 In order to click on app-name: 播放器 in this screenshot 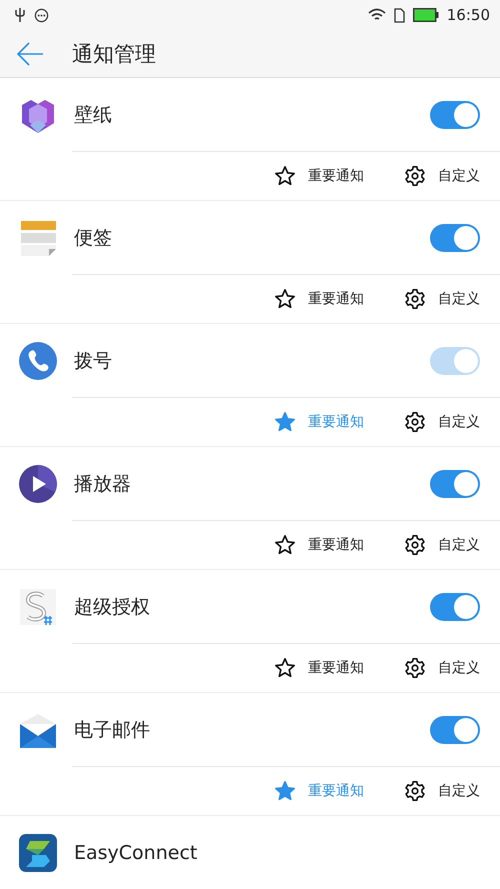, I will do `click(103, 484)`.